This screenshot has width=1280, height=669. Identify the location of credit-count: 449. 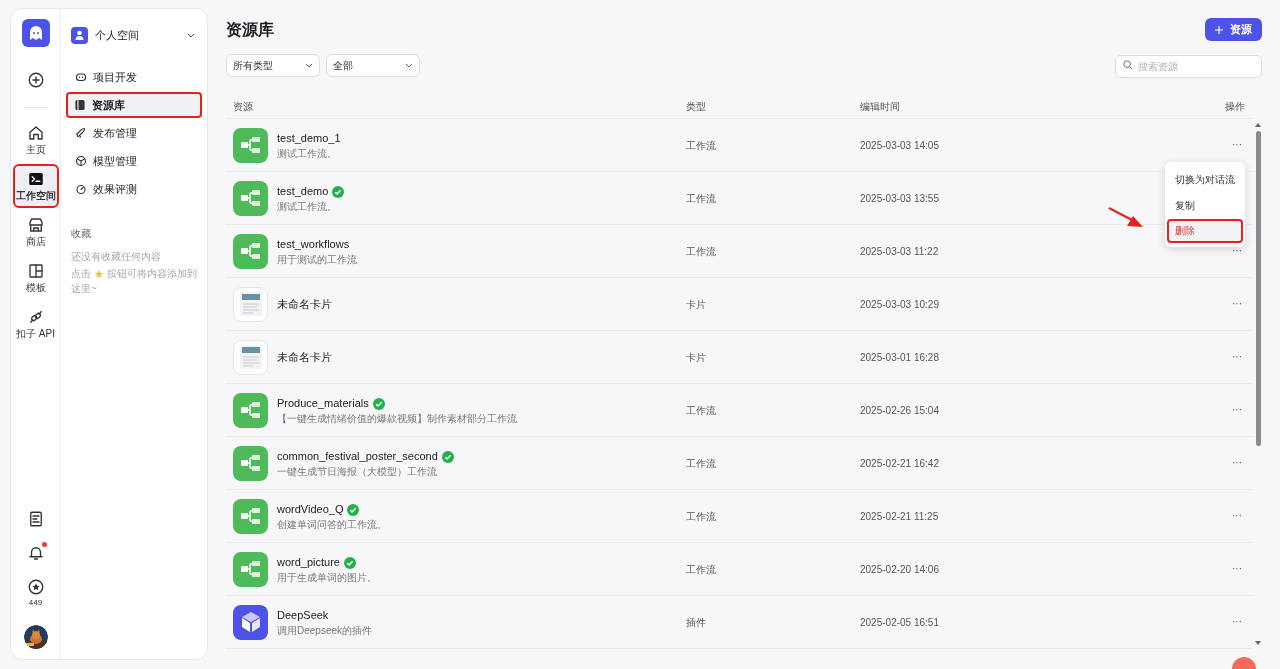
(35, 603).